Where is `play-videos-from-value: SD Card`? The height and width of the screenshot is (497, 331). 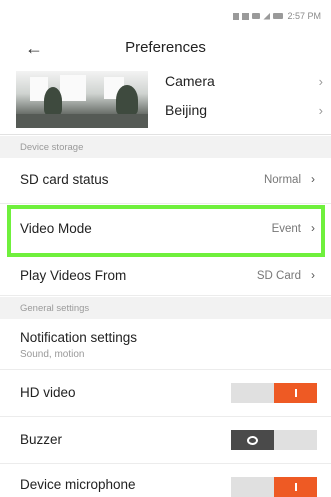 play-videos-from-value: SD Card is located at coordinates (278, 276).